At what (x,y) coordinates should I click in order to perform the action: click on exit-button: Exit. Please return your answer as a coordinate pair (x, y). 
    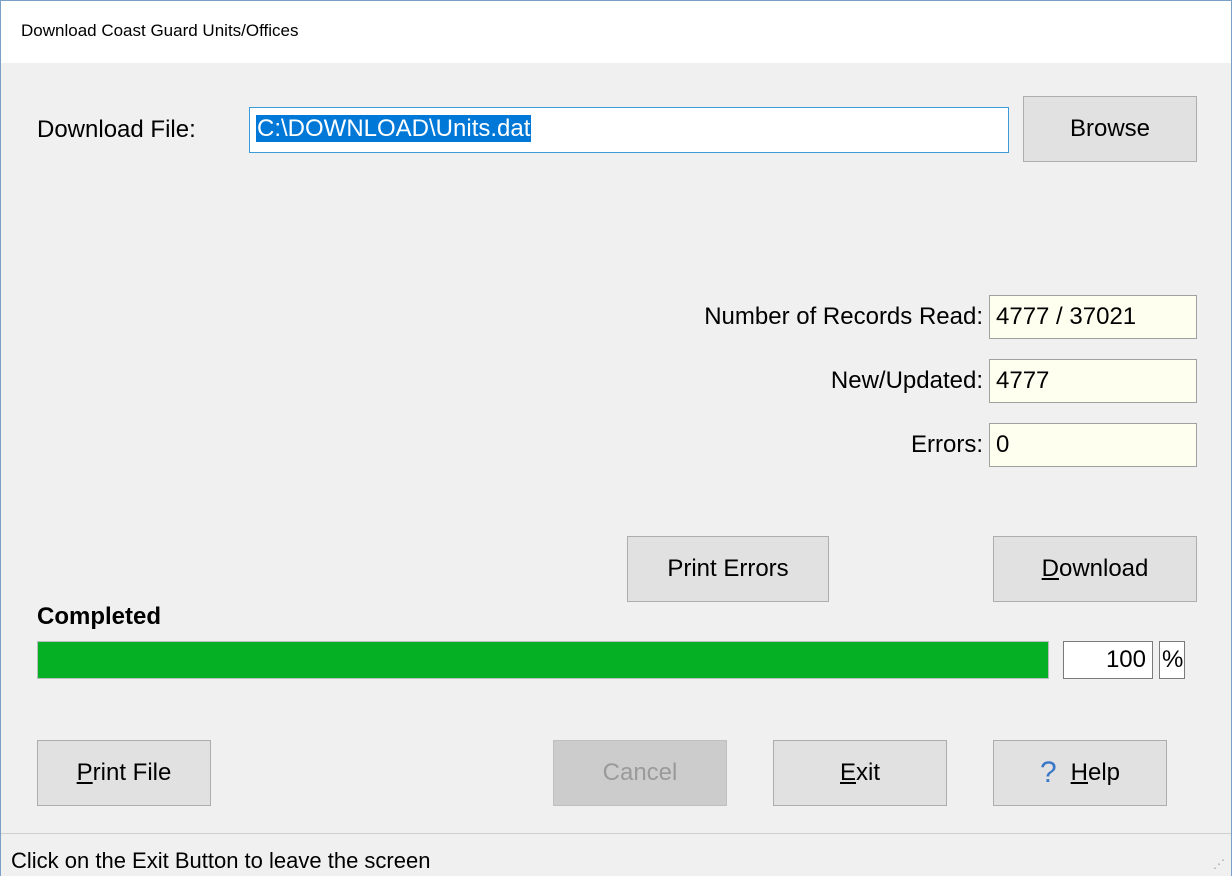
    Looking at the image, I should click on (860, 773).